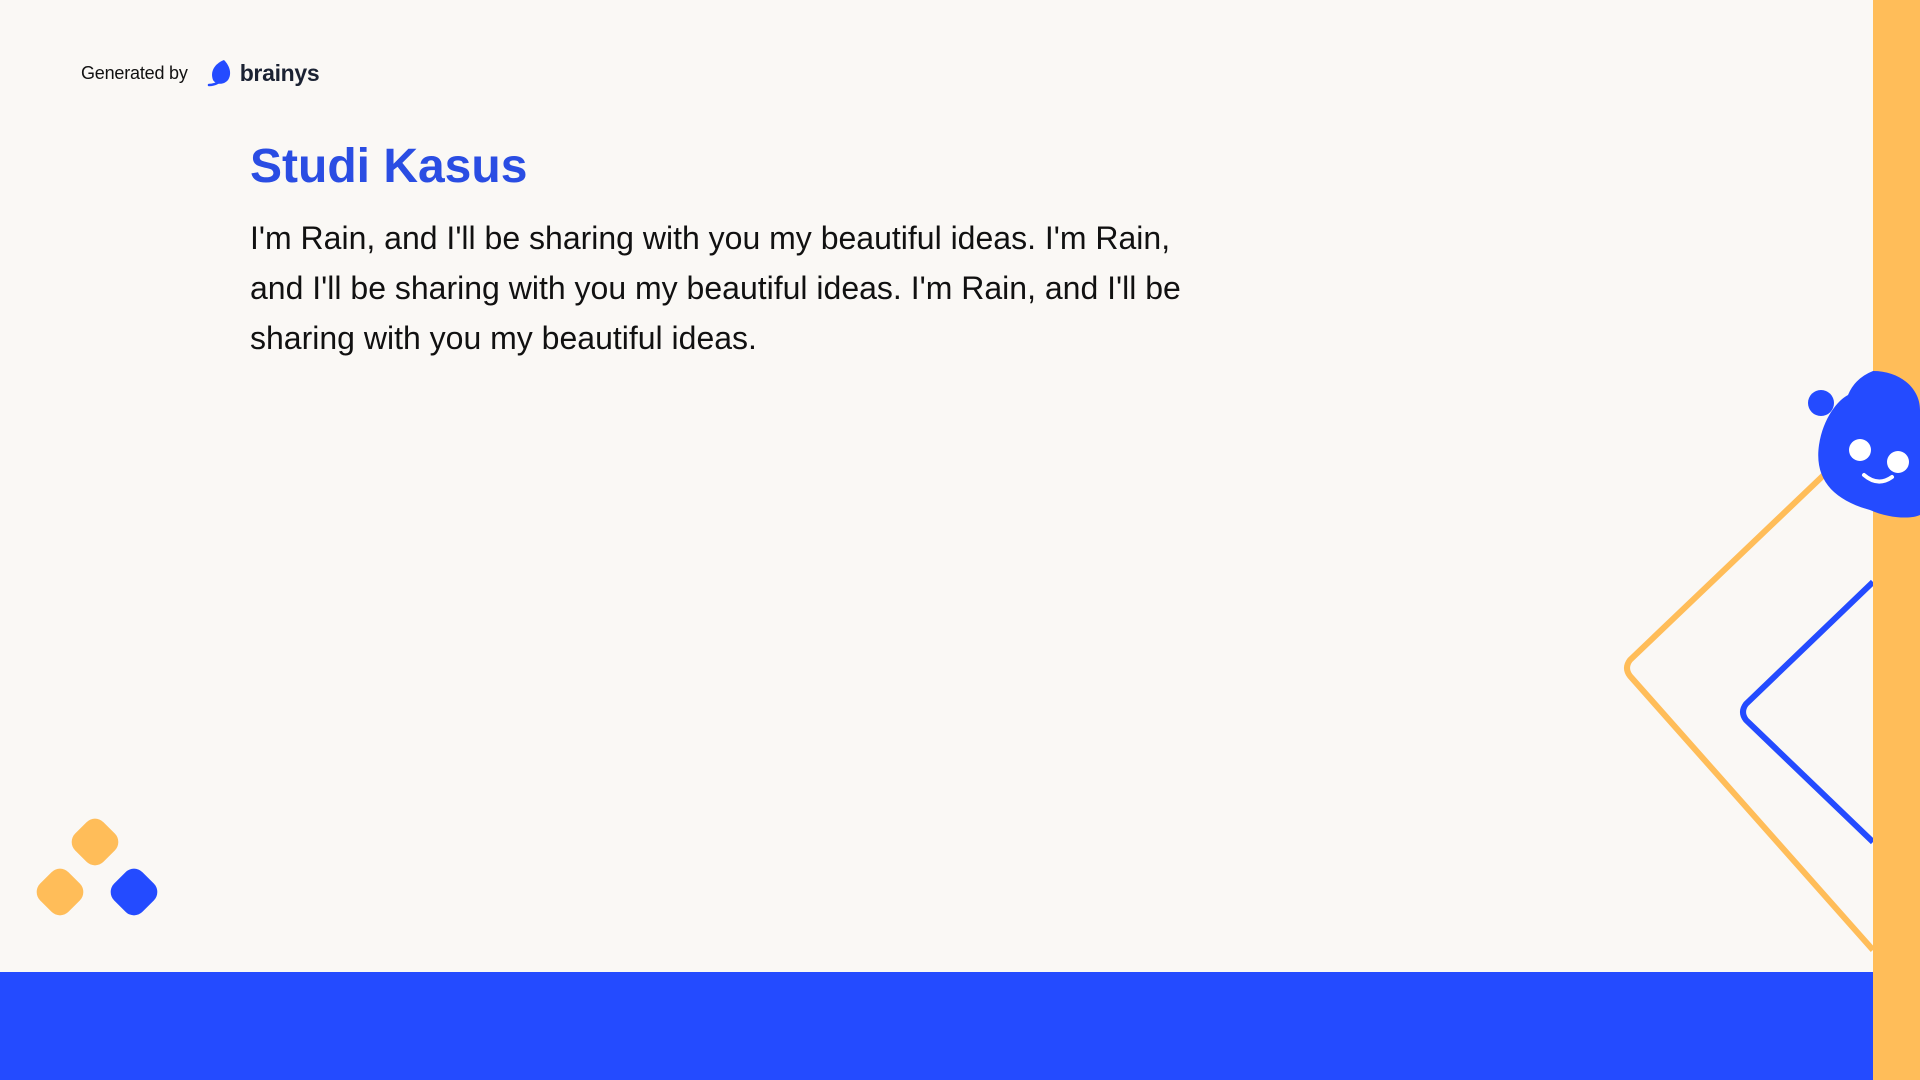  Describe the element at coordinates (389, 166) in the screenshot. I see `slide-title: Studi Kasus` at that location.